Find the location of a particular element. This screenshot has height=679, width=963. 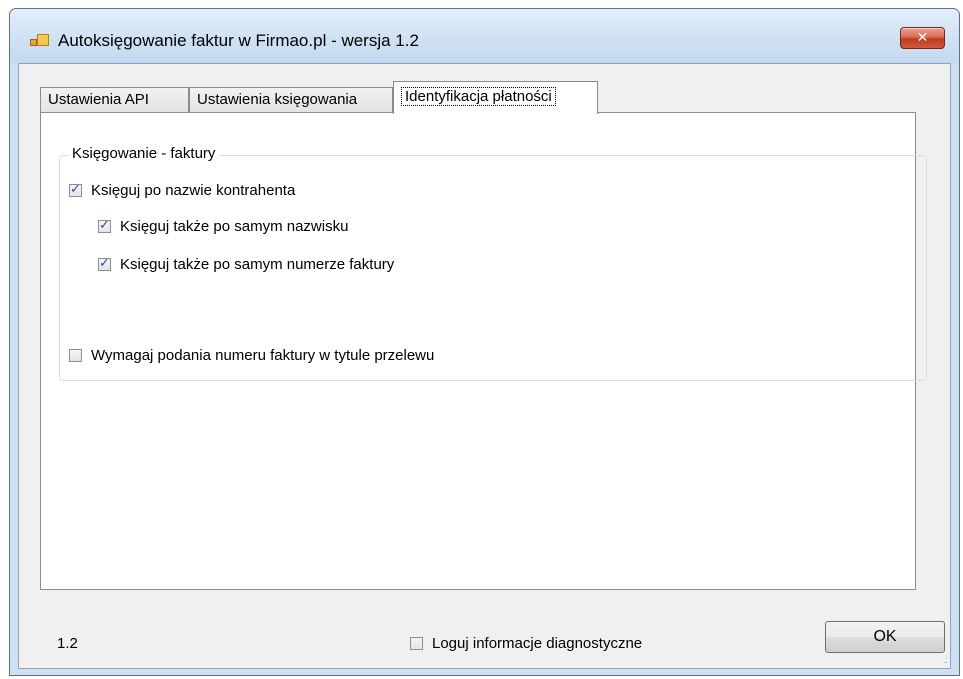

checkbox-label: Księguj po nazwie kontrahenta is located at coordinates (193, 190).